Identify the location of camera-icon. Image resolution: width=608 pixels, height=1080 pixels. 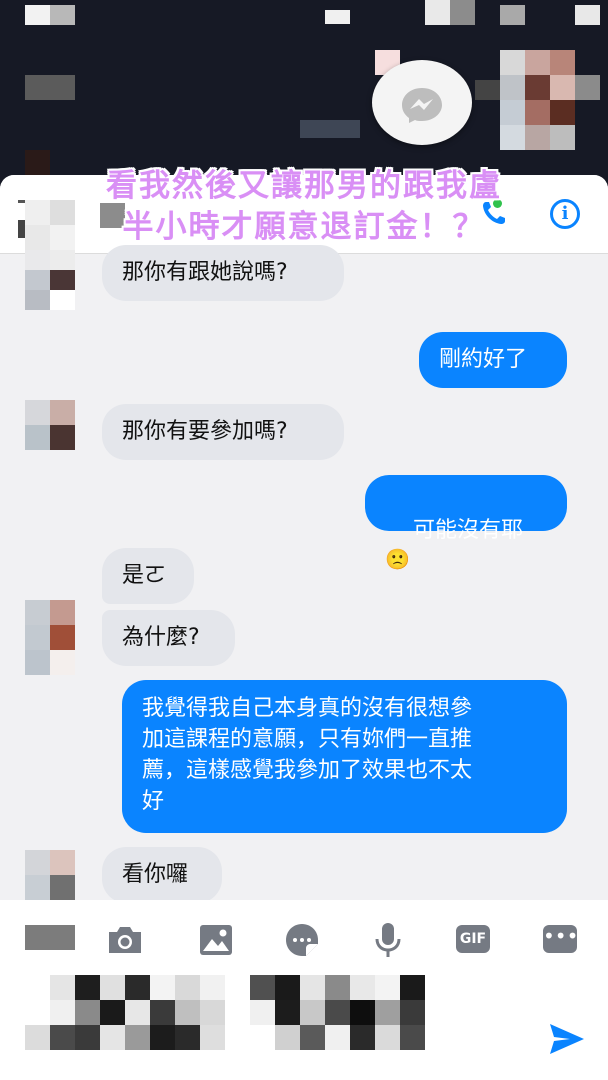
(125, 940).